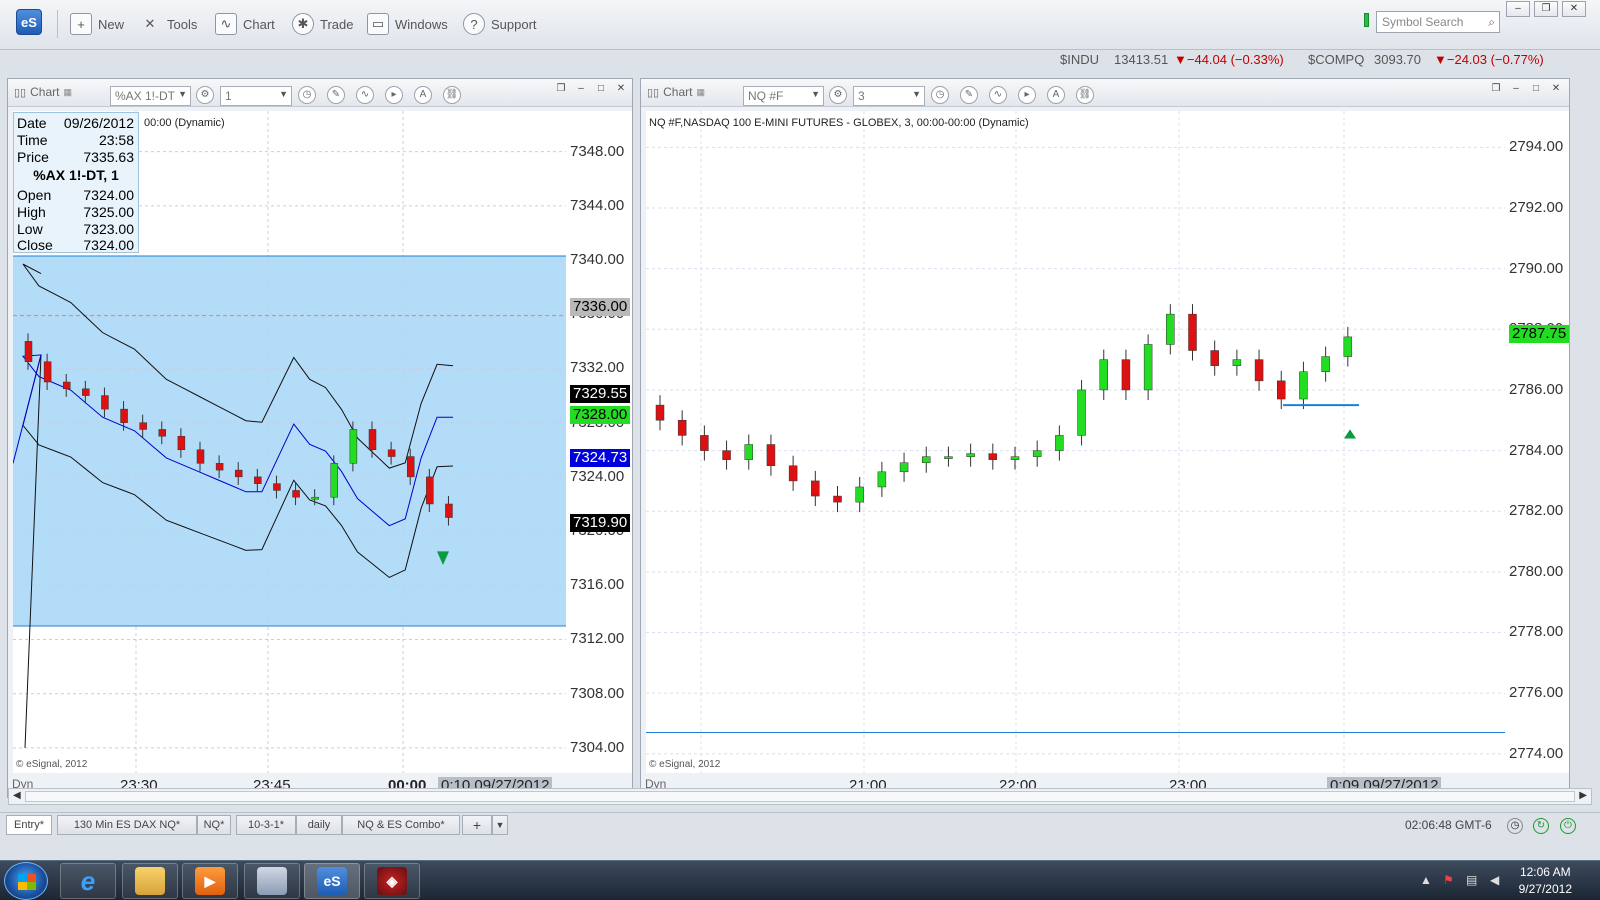 This screenshot has width=1600, height=900. I want to click on add-tab-button: +, so click(477, 825).